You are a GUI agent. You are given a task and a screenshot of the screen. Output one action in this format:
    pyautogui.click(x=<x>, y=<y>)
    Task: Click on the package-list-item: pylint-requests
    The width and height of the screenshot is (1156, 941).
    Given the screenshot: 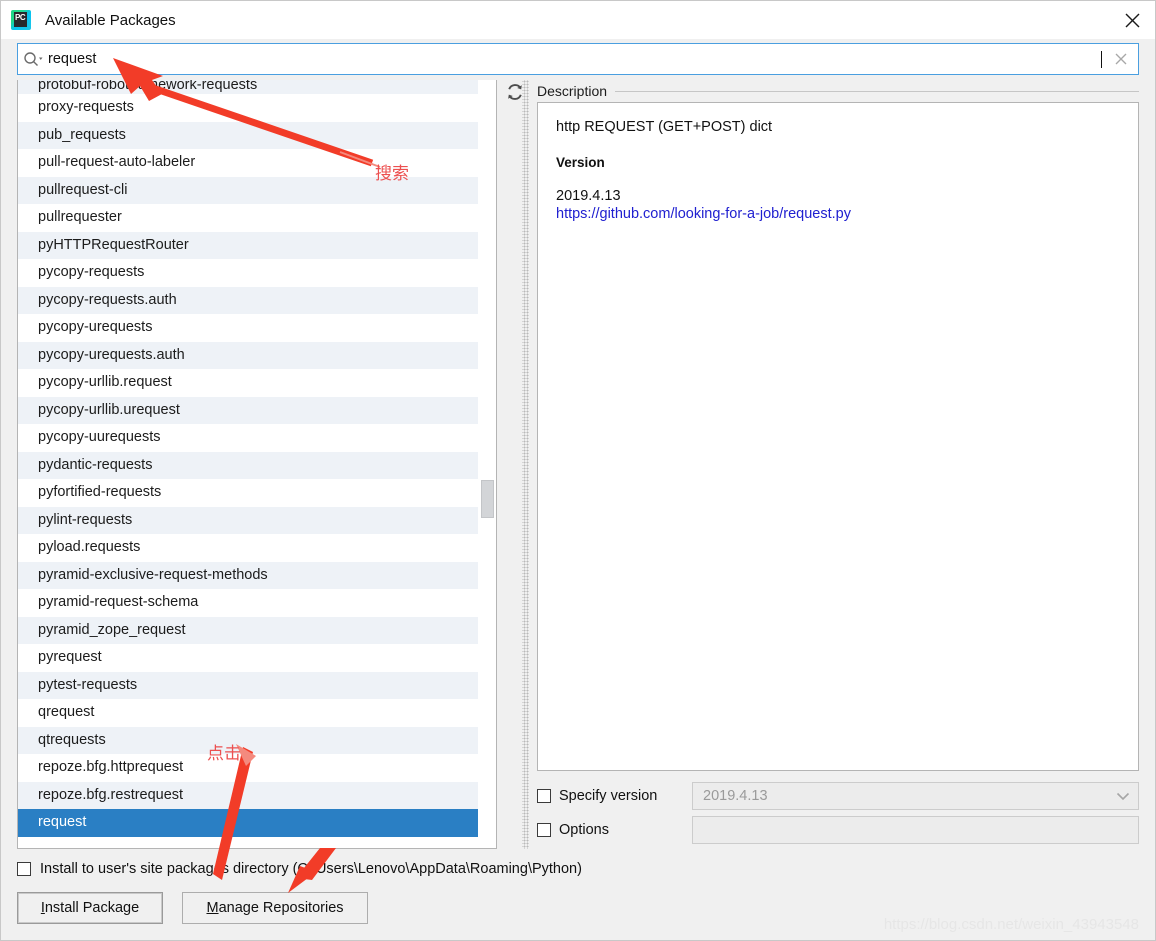 What is the action you would take?
    pyautogui.click(x=248, y=520)
    